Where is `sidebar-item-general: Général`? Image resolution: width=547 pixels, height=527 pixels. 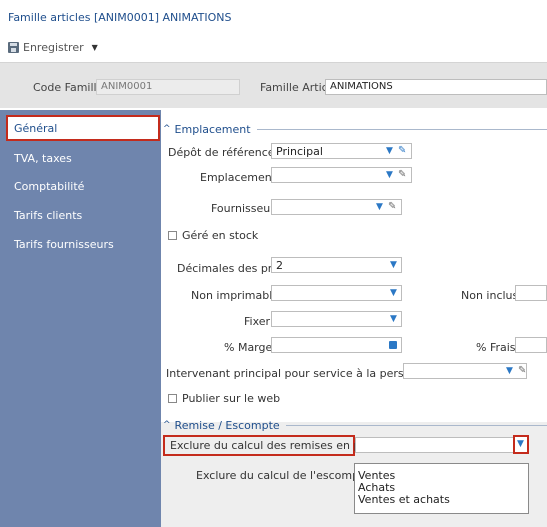
sidebar-item-general: Général is located at coordinates (83, 128).